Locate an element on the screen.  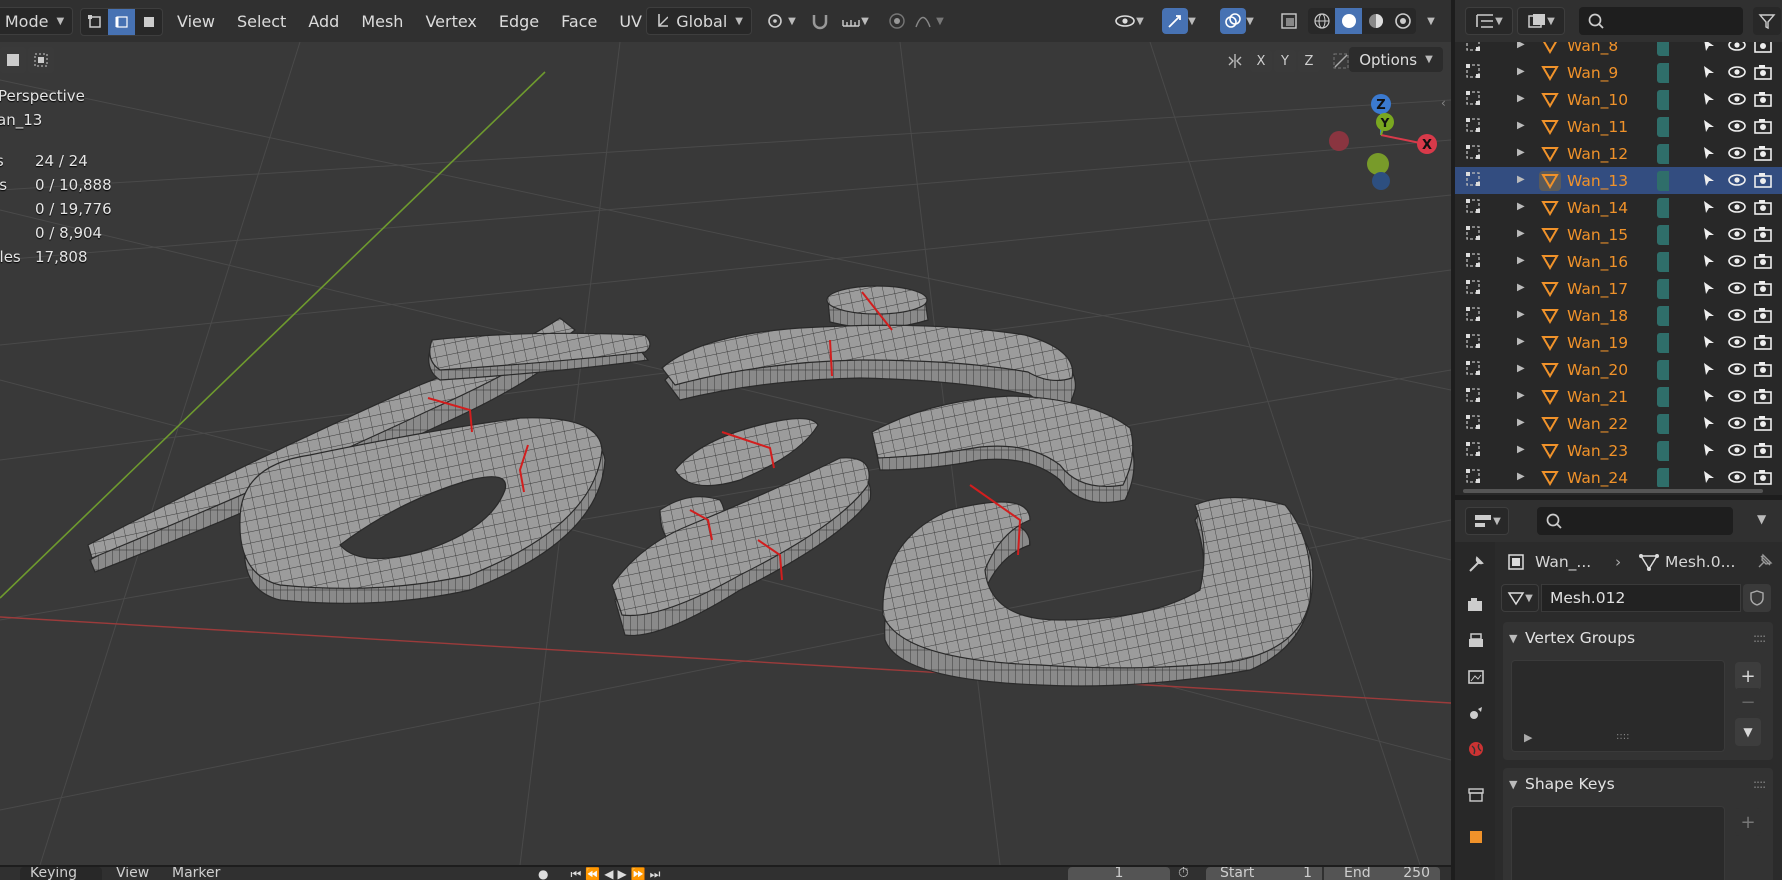
fake-user-button is located at coordinates (1757, 598).